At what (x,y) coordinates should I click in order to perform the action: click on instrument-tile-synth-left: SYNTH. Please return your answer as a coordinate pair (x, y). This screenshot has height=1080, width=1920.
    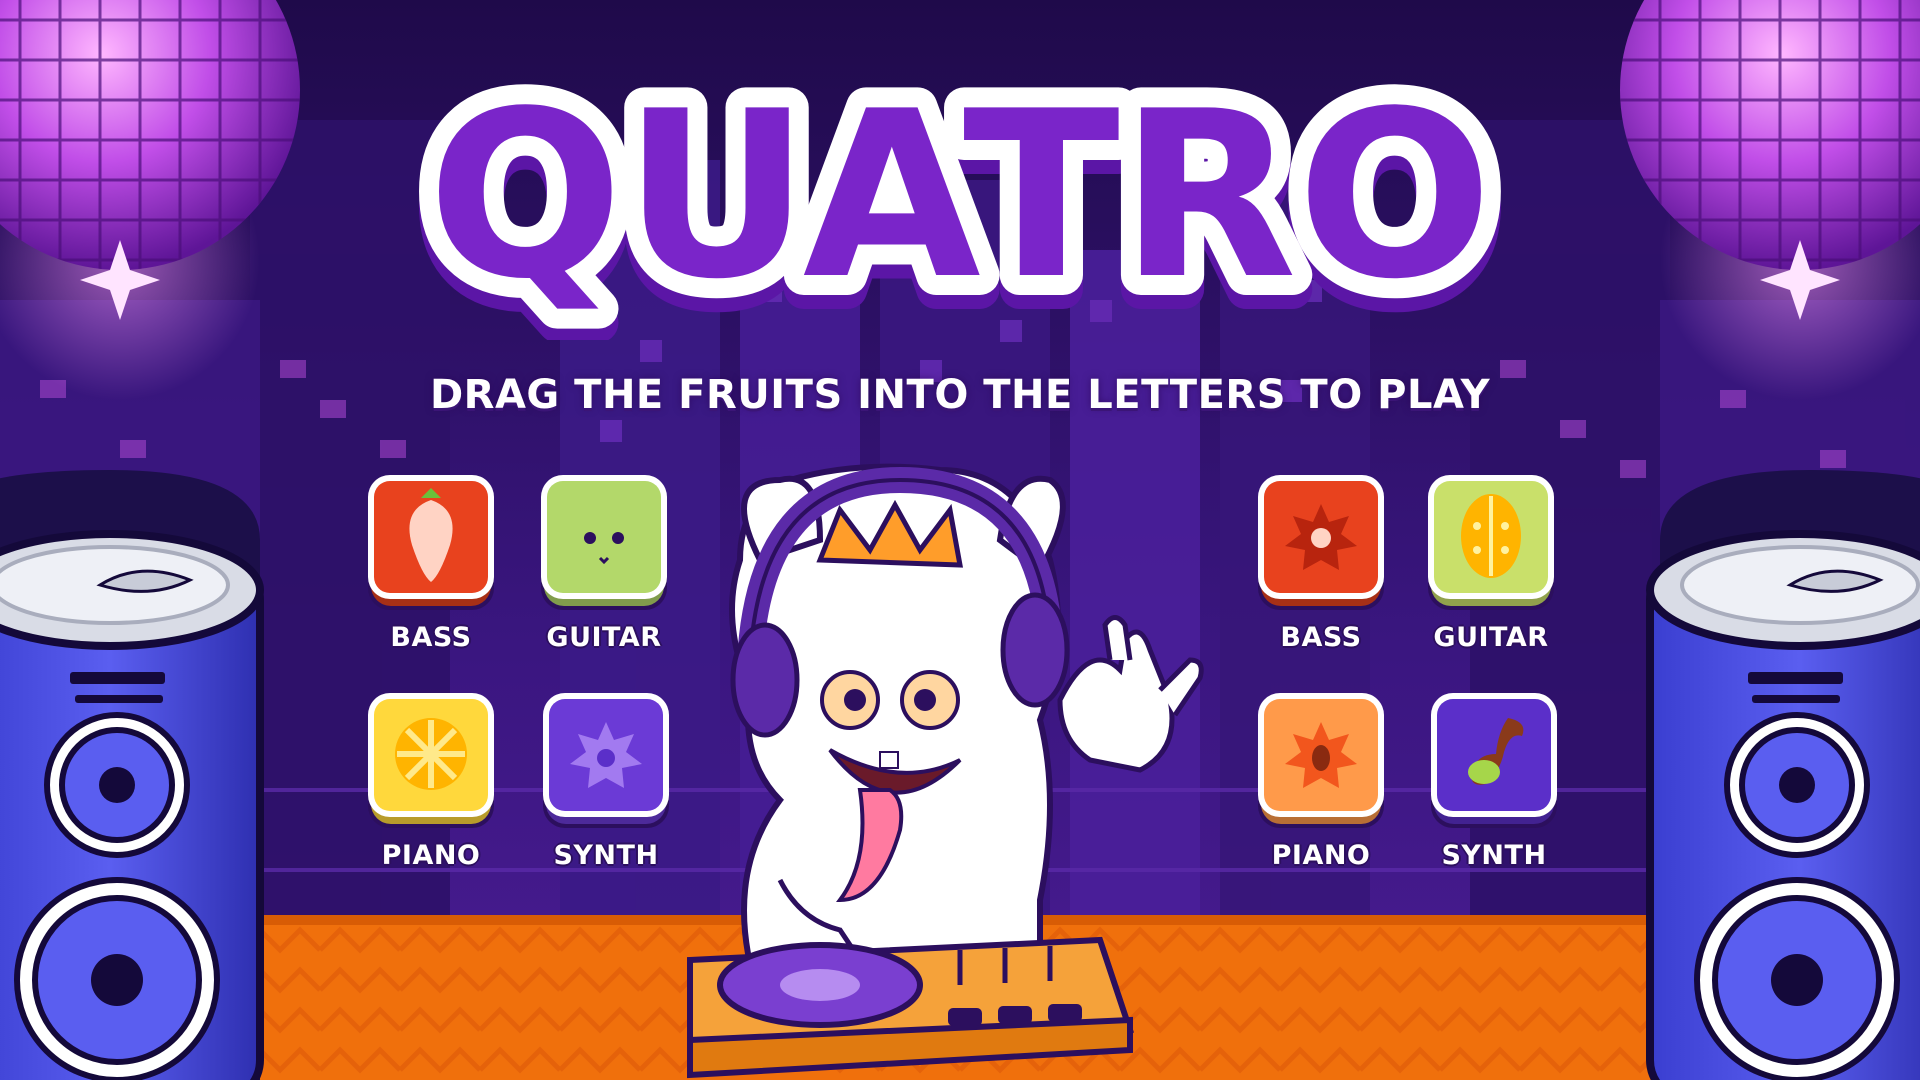
    Looking at the image, I should click on (606, 780).